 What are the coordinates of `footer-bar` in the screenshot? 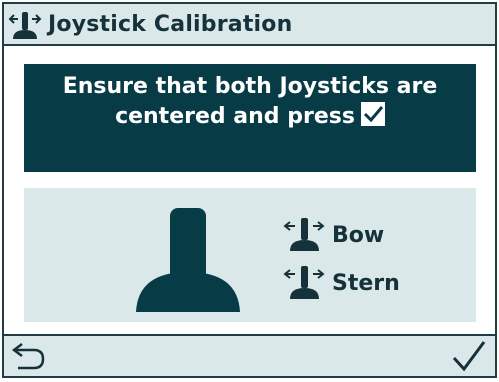 It's located at (249, 355).